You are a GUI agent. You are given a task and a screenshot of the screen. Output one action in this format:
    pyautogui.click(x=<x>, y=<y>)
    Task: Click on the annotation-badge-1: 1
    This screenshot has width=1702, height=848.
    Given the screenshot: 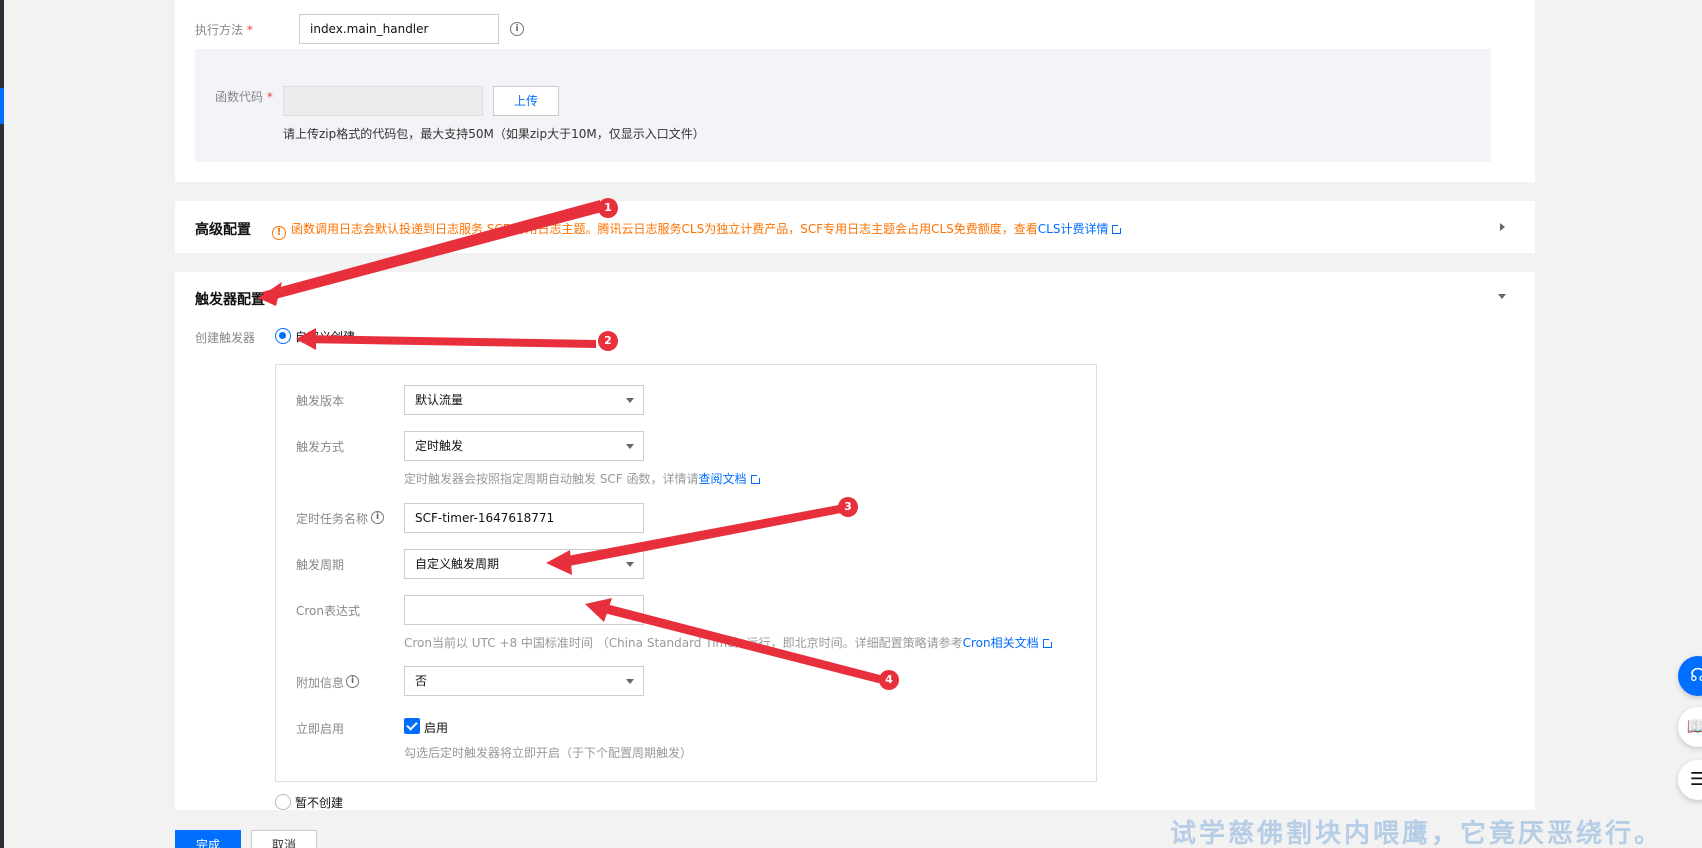 What is the action you would take?
    pyautogui.click(x=608, y=208)
    